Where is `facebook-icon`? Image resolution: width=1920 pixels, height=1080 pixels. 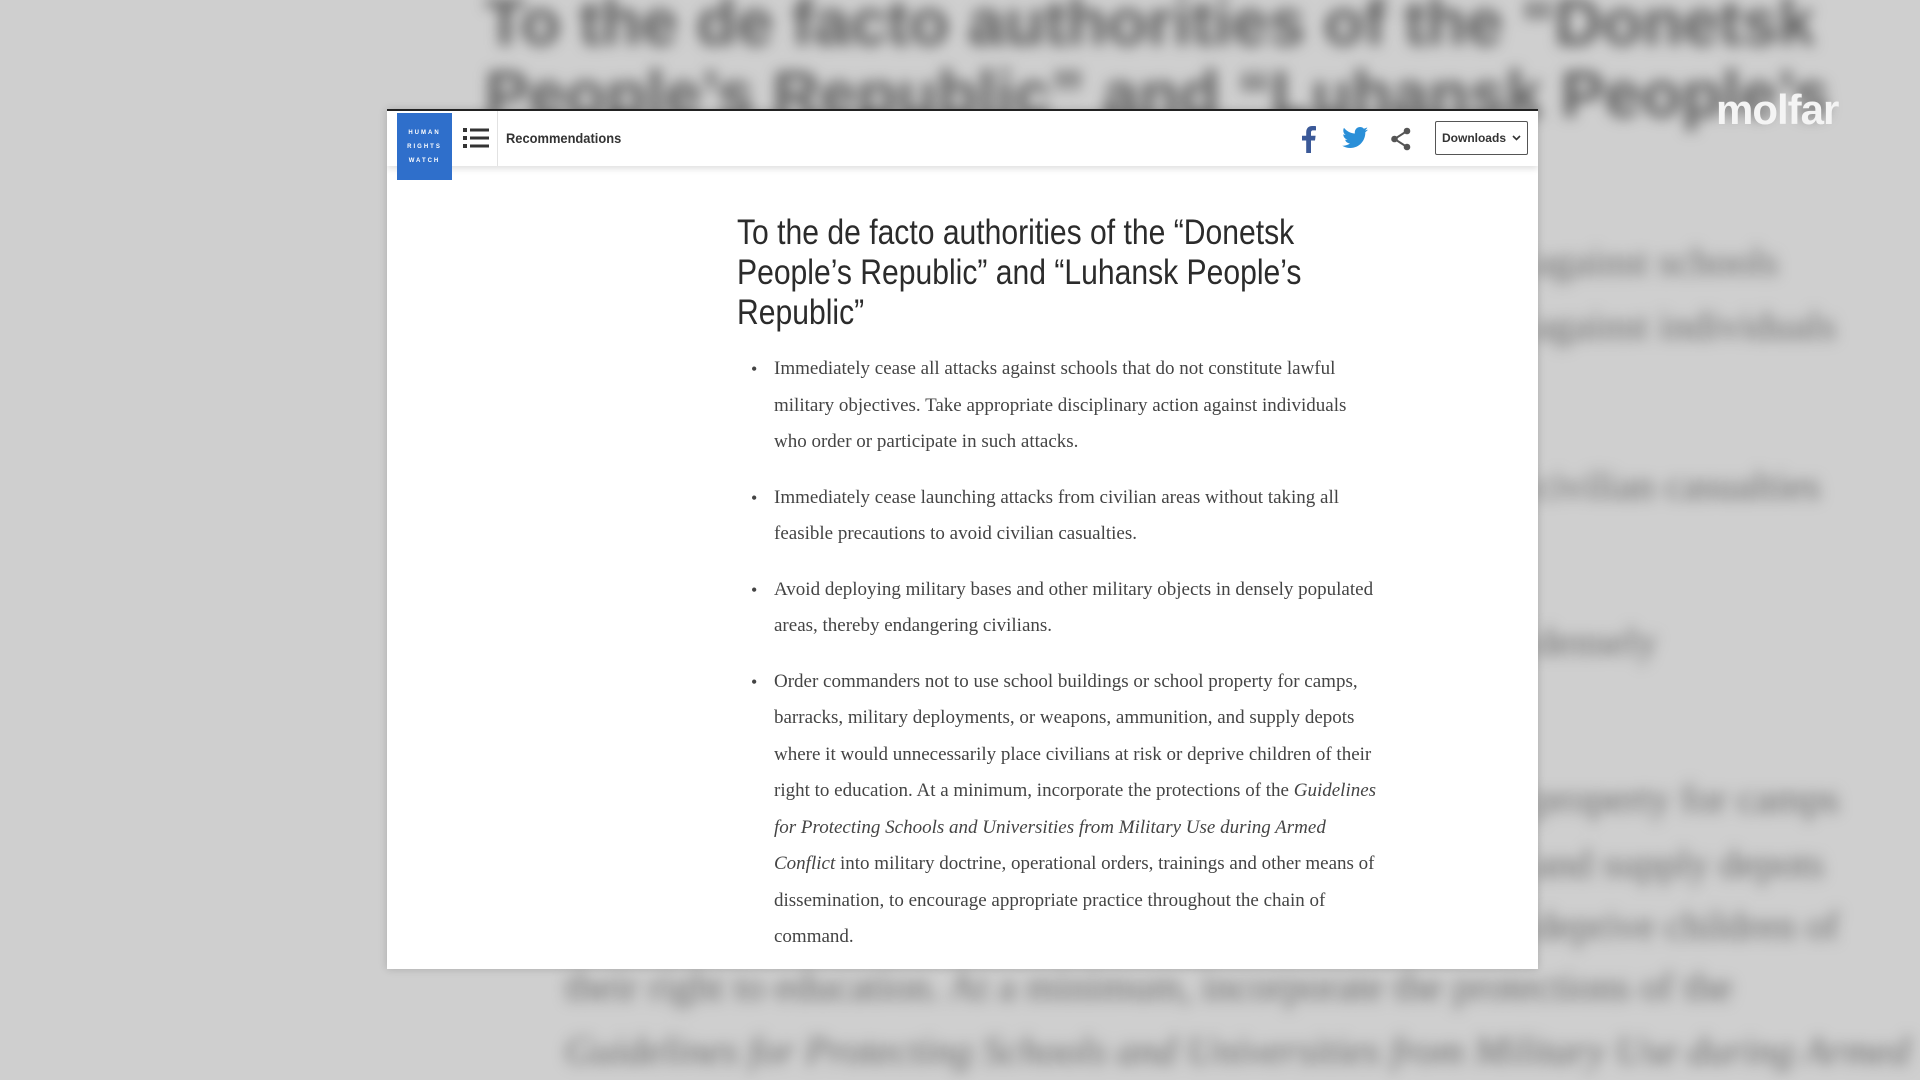
facebook-icon is located at coordinates (1308, 139).